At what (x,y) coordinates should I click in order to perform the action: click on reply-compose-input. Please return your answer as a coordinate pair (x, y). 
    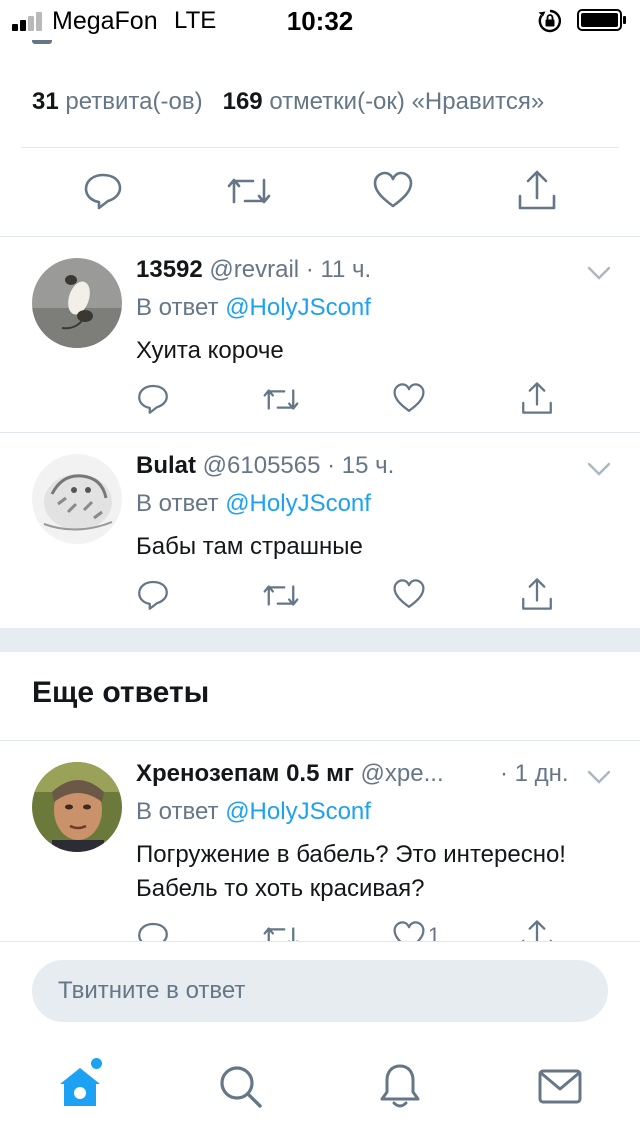
    Looking at the image, I should click on (320, 991).